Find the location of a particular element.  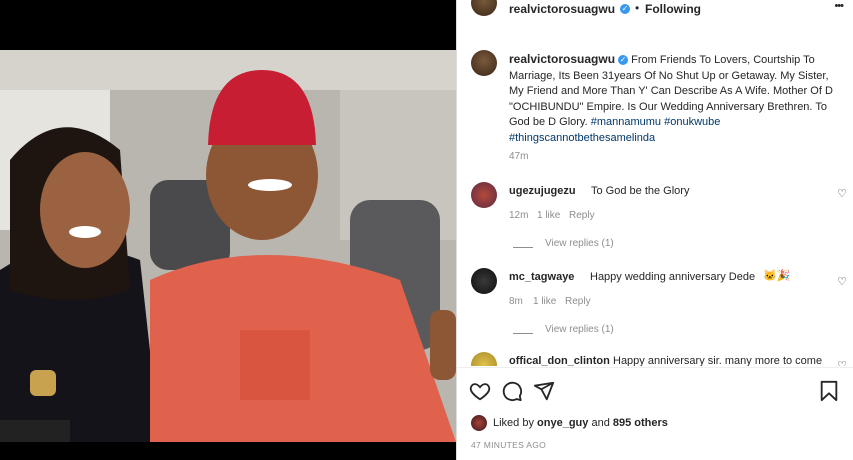

comment-time: 8m is located at coordinates (516, 301).